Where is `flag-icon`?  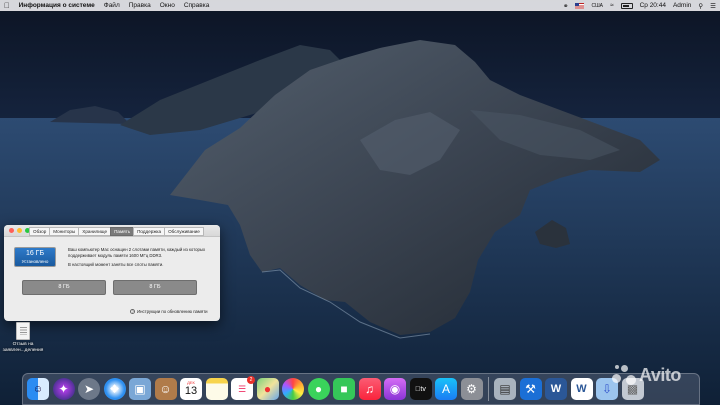 flag-icon is located at coordinates (580, 5).